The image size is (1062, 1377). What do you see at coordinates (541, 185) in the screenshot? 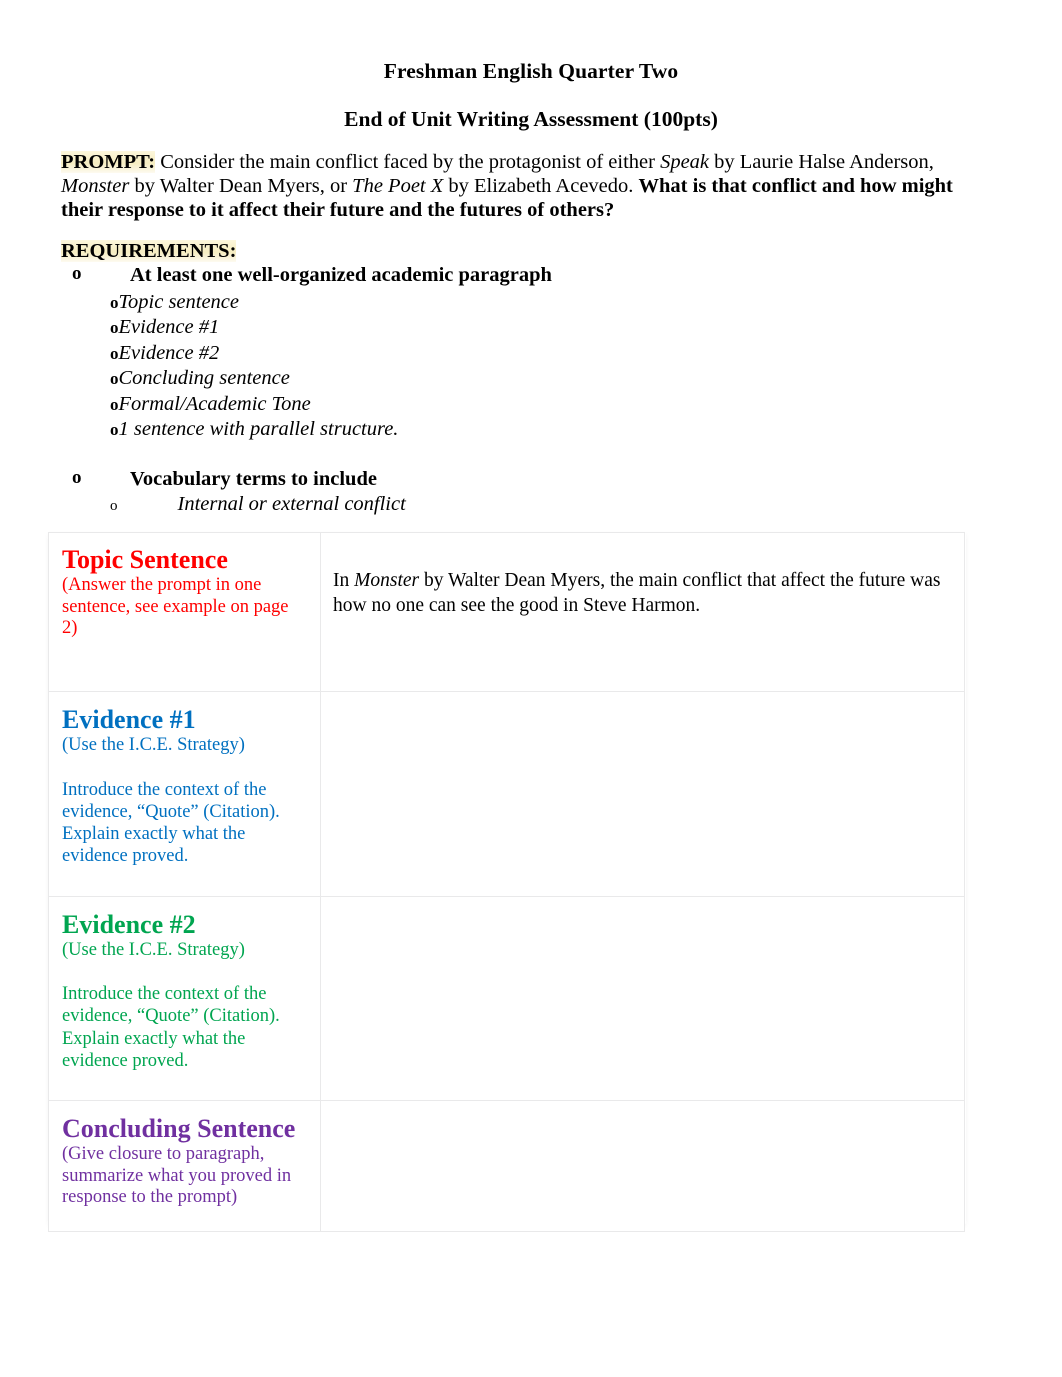
I see `prompt-text-4: by Elizabeth Acevedo.` at bounding box center [541, 185].